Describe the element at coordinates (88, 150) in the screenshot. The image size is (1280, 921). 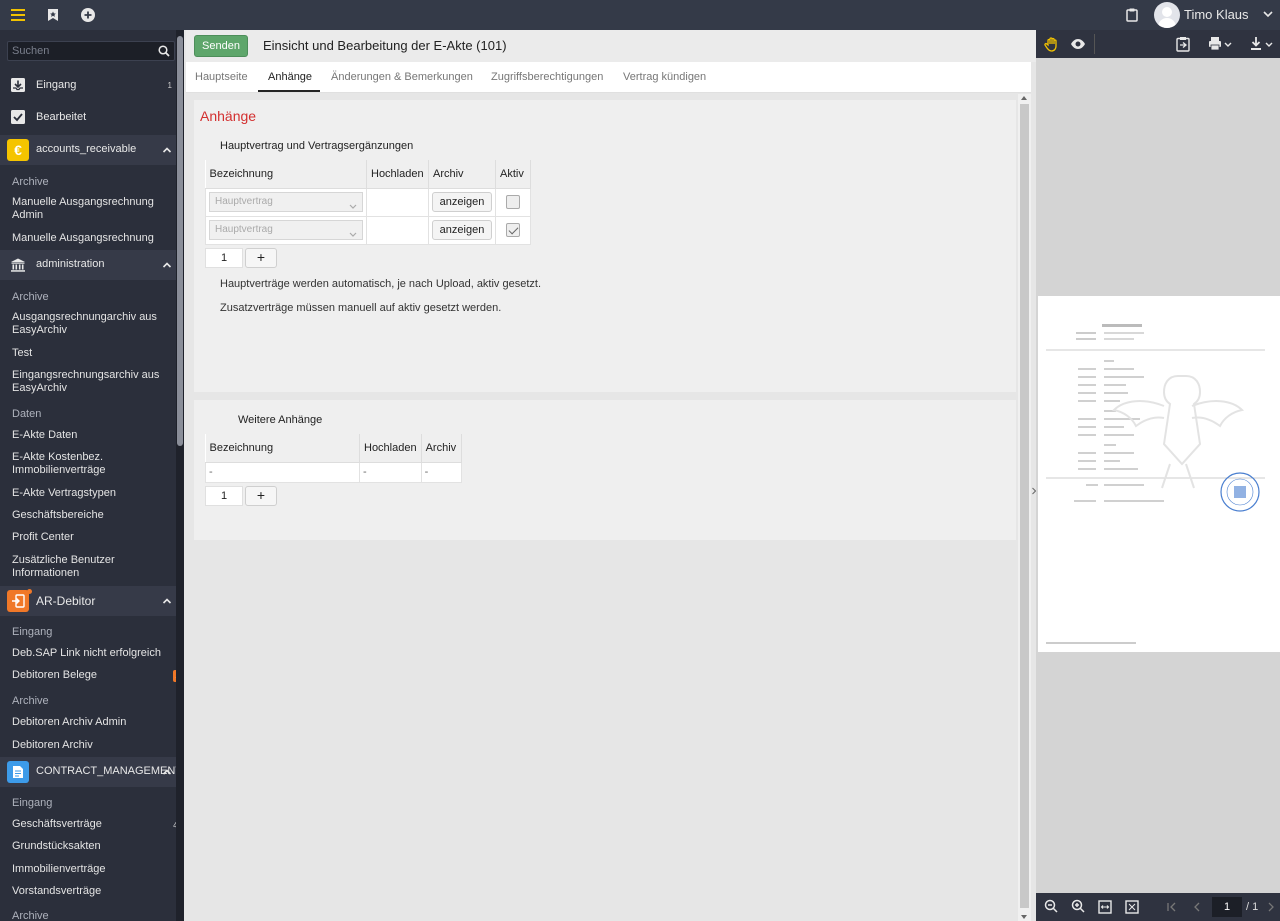
I see `sidebar-group-accounts-receivable: € accounts_receivable` at that location.